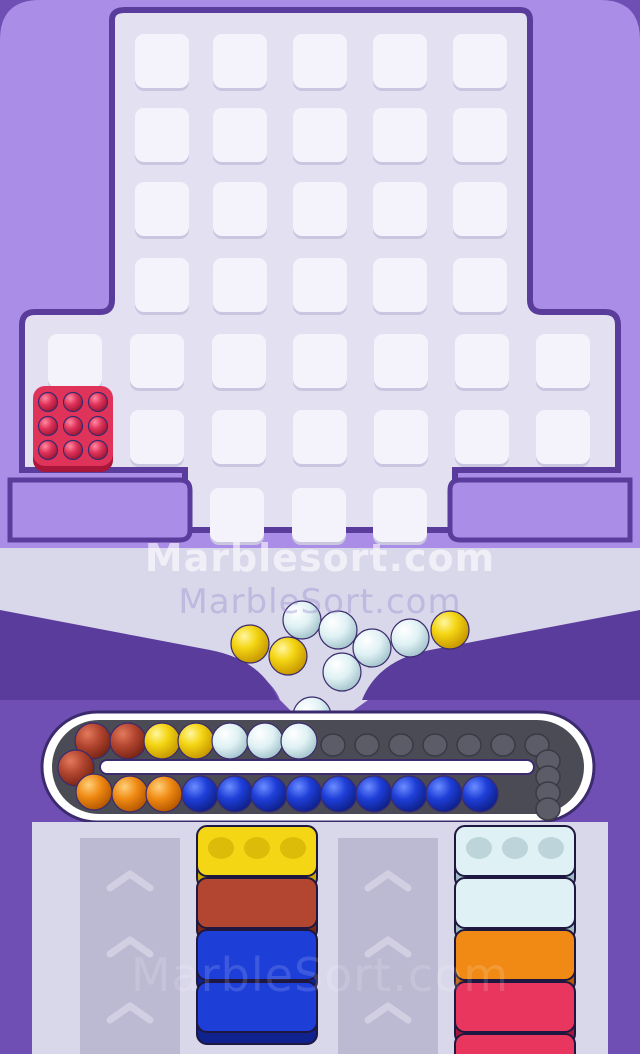 The width and height of the screenshot is (640, 1054). Describe the element at coordinates (100, 510) in the screenshot. I see `ledge-left` at that location.